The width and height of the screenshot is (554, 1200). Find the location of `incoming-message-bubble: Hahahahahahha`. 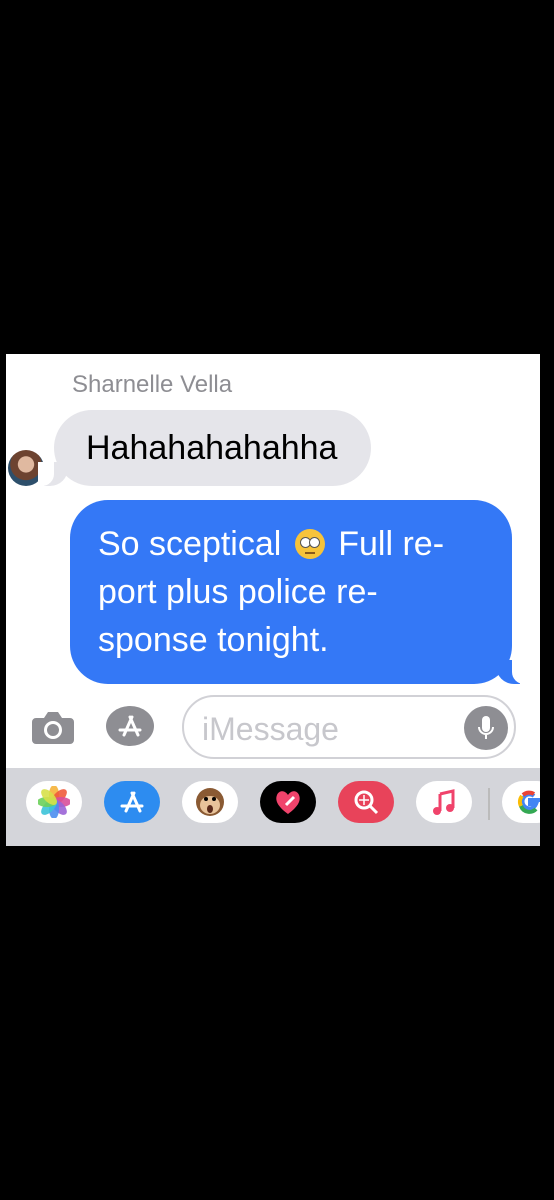

incoming-message-bubble: Hahahahahahha is located at coordinates (204, 448).